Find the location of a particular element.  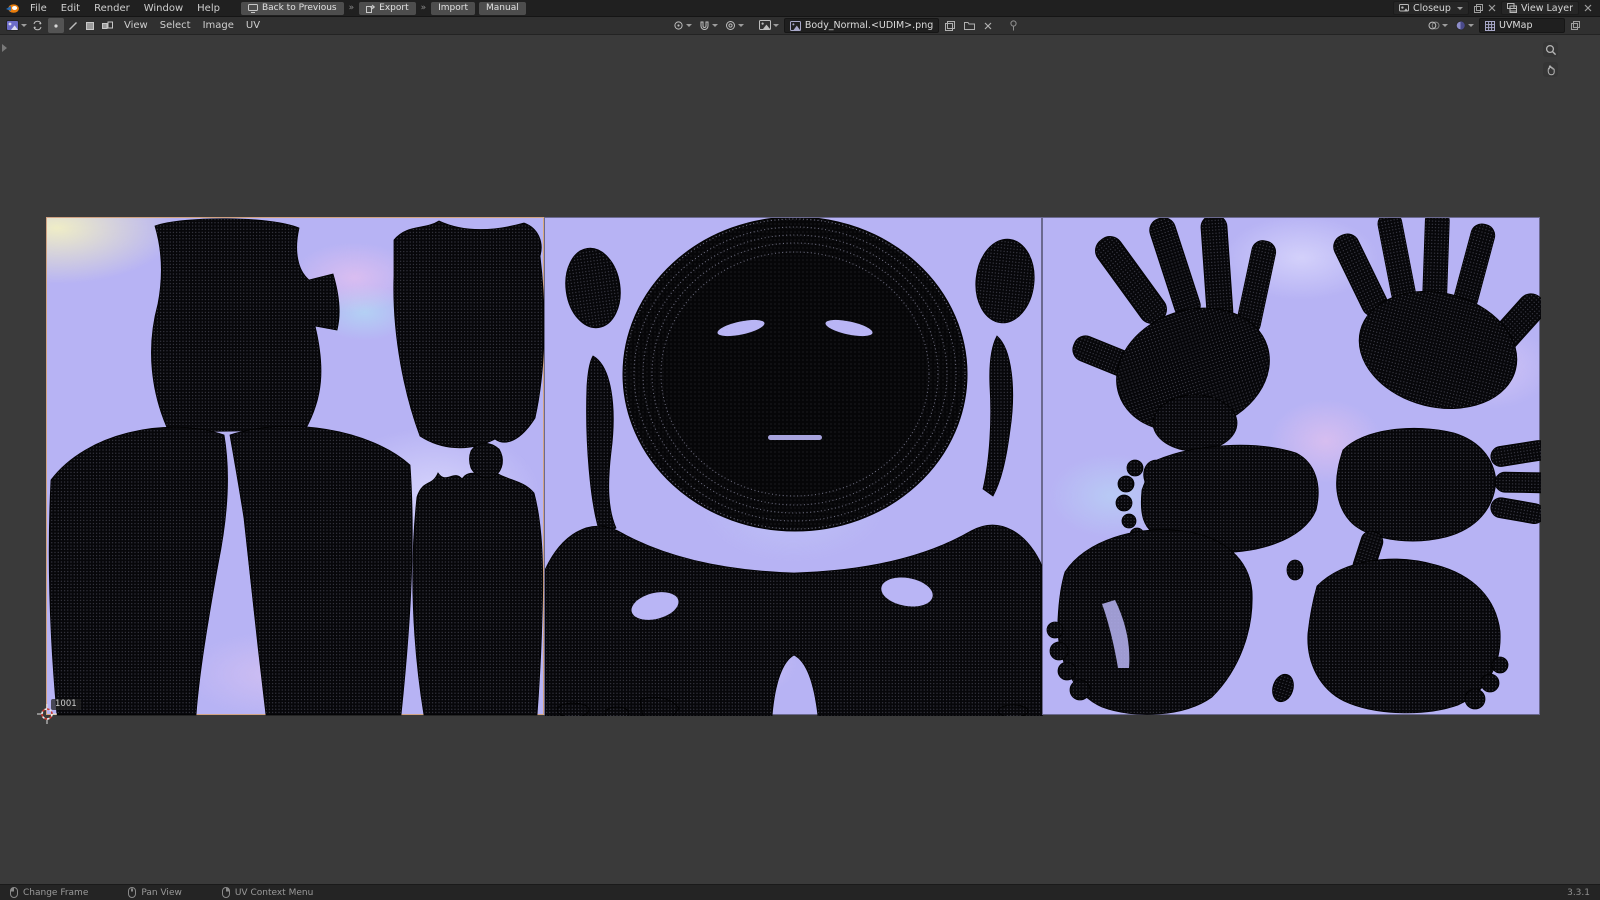

menu-help: Help is located at coordinates (208, 8).